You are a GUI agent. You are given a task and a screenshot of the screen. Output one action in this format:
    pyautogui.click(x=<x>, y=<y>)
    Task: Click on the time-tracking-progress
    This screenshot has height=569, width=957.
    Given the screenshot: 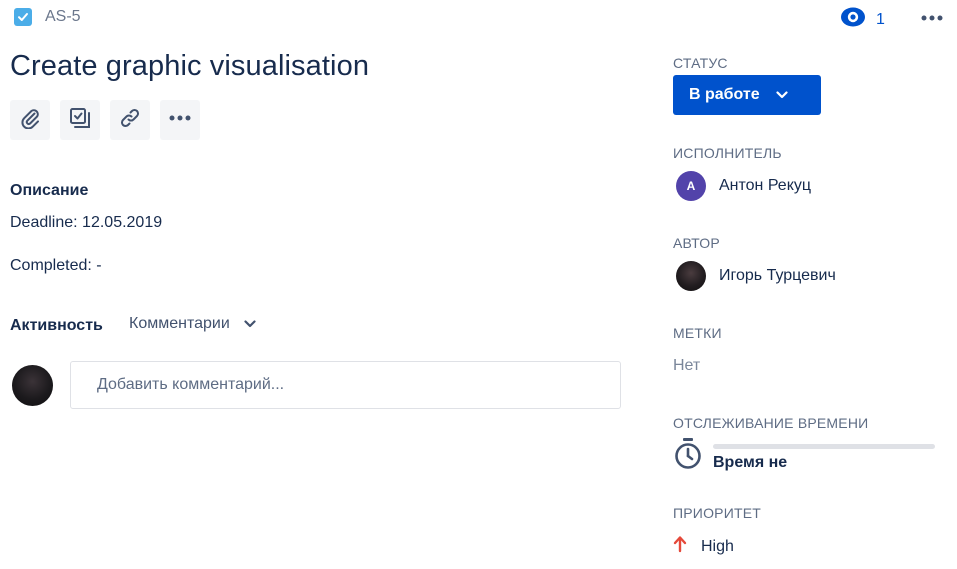 What is the action you would take?
    pyautogui.click(x=824, y=446)
    